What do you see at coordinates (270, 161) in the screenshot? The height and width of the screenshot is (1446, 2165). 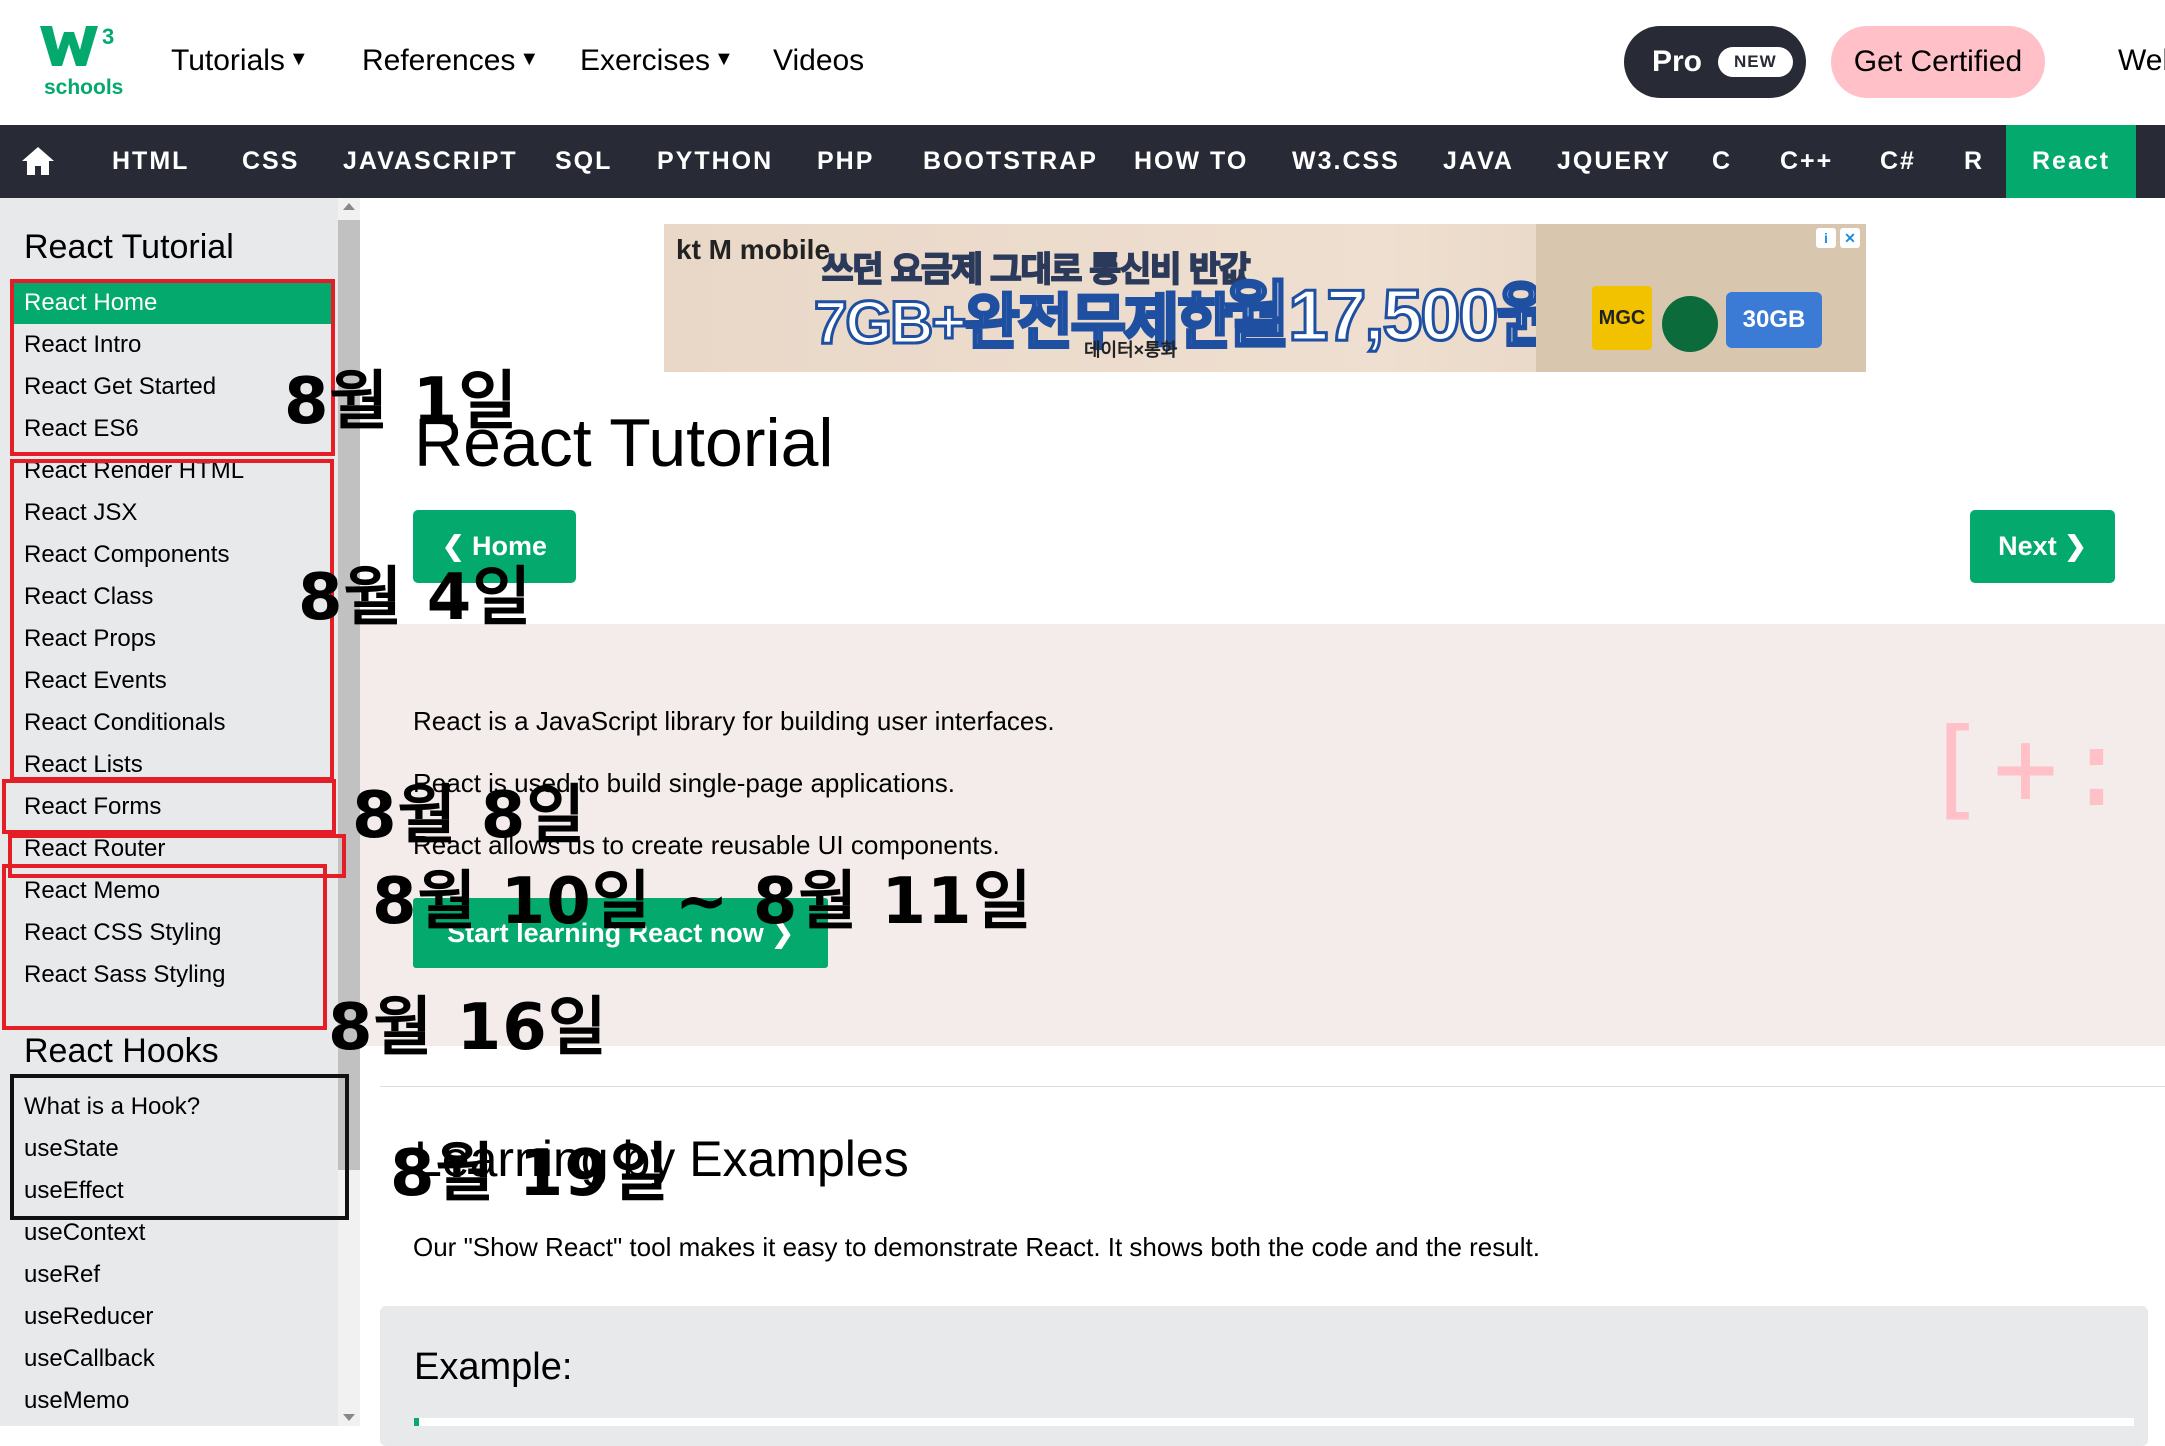 I see `topnav-css: CSS` at bounding box center [270, 161].